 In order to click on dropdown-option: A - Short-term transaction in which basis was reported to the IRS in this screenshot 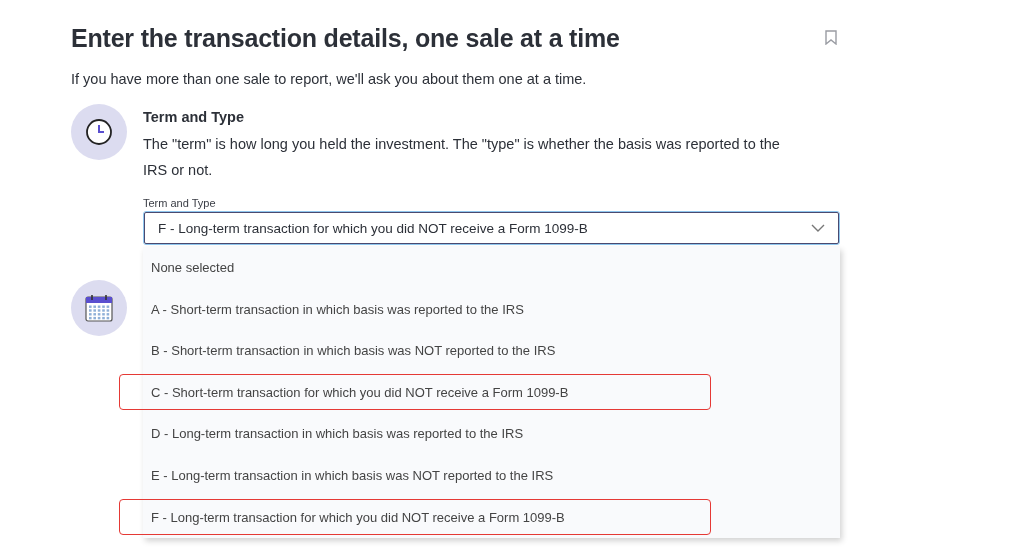, I will do `click(491, 309)`.